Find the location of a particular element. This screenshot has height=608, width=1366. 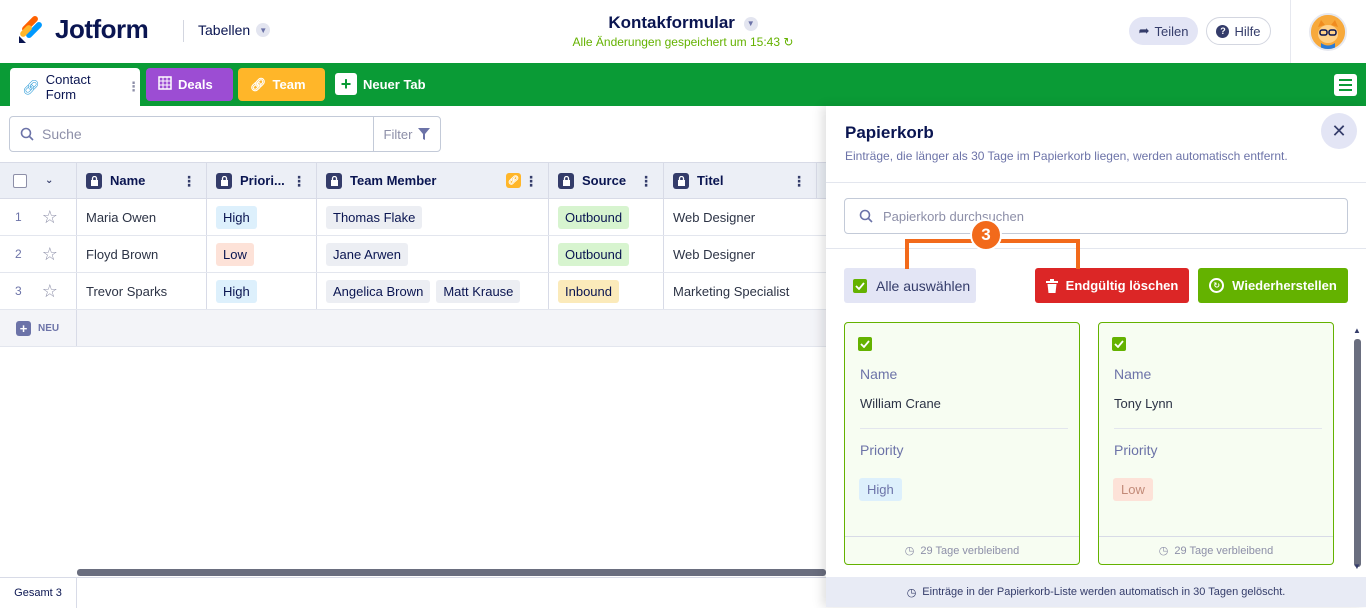

chevron-down-icon: ▼ is located at coordinates (750, 23).